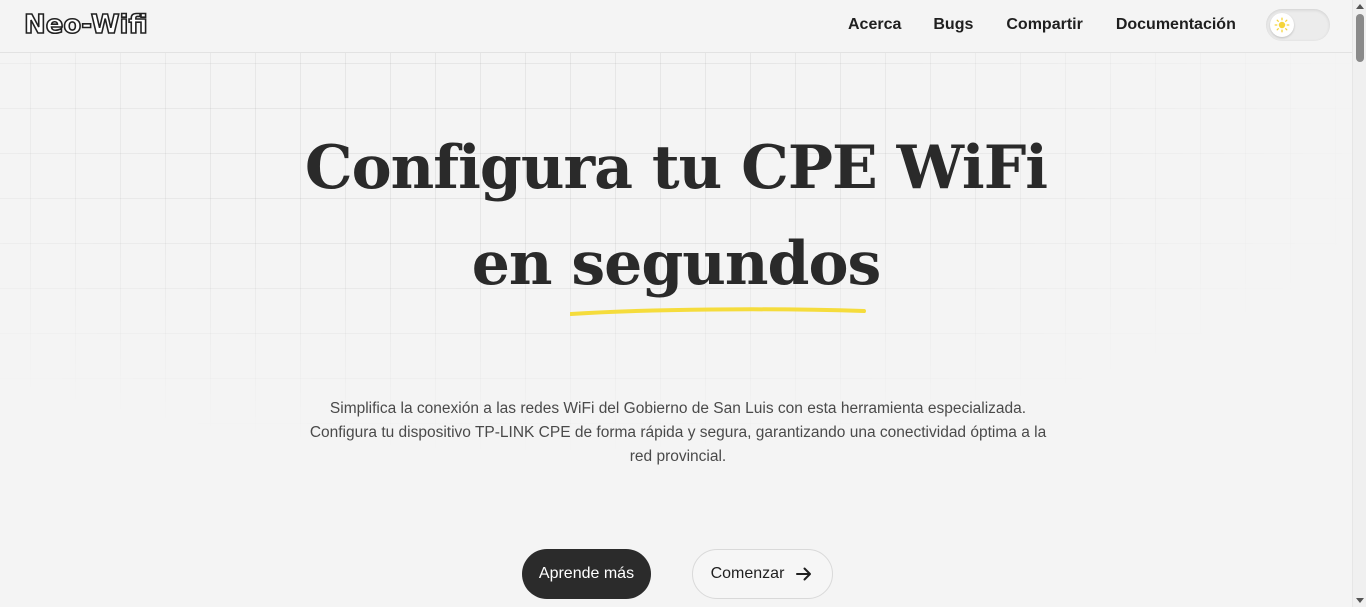 This screenshot has height=607, width=1366. I want to click on hero-title-highlight: segundos, so click(726, 264).